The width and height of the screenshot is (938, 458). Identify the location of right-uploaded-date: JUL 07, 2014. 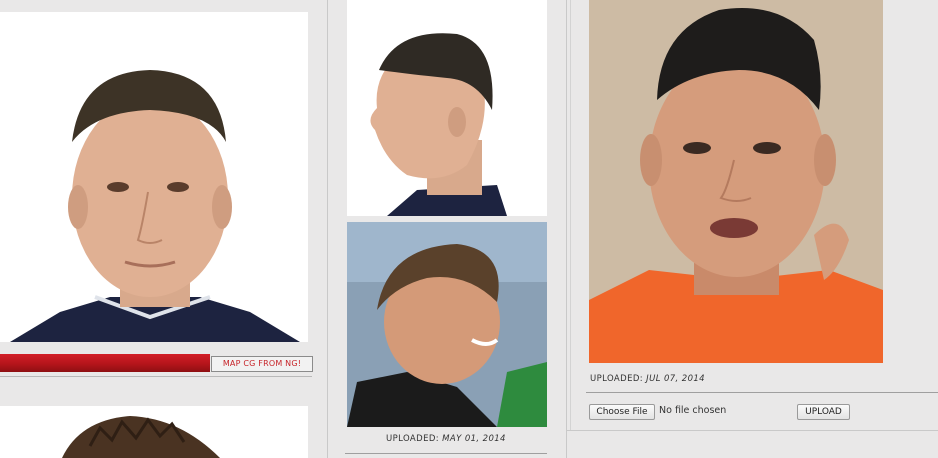
(675, 379).